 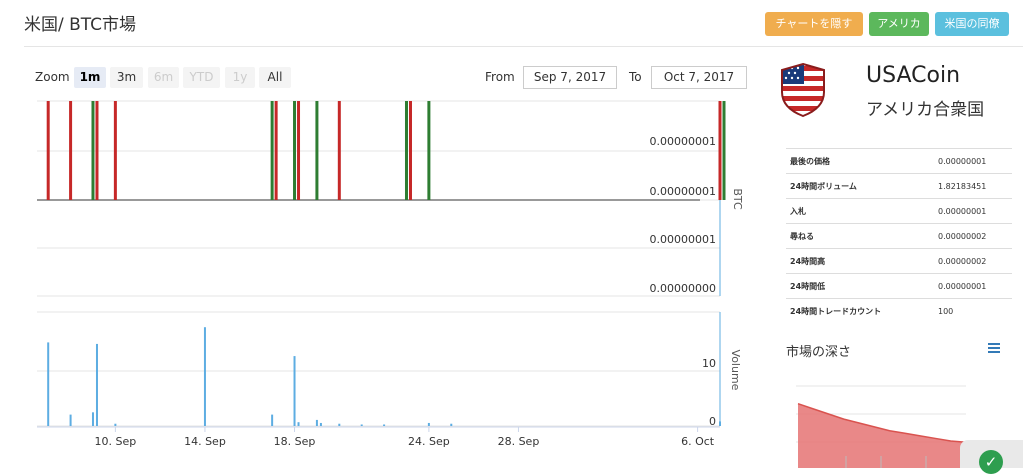 What do you see at coordinates (860, 161) in the screenshot?
I see `stat-label: 最後の価格` at bounding box center [860, 161].